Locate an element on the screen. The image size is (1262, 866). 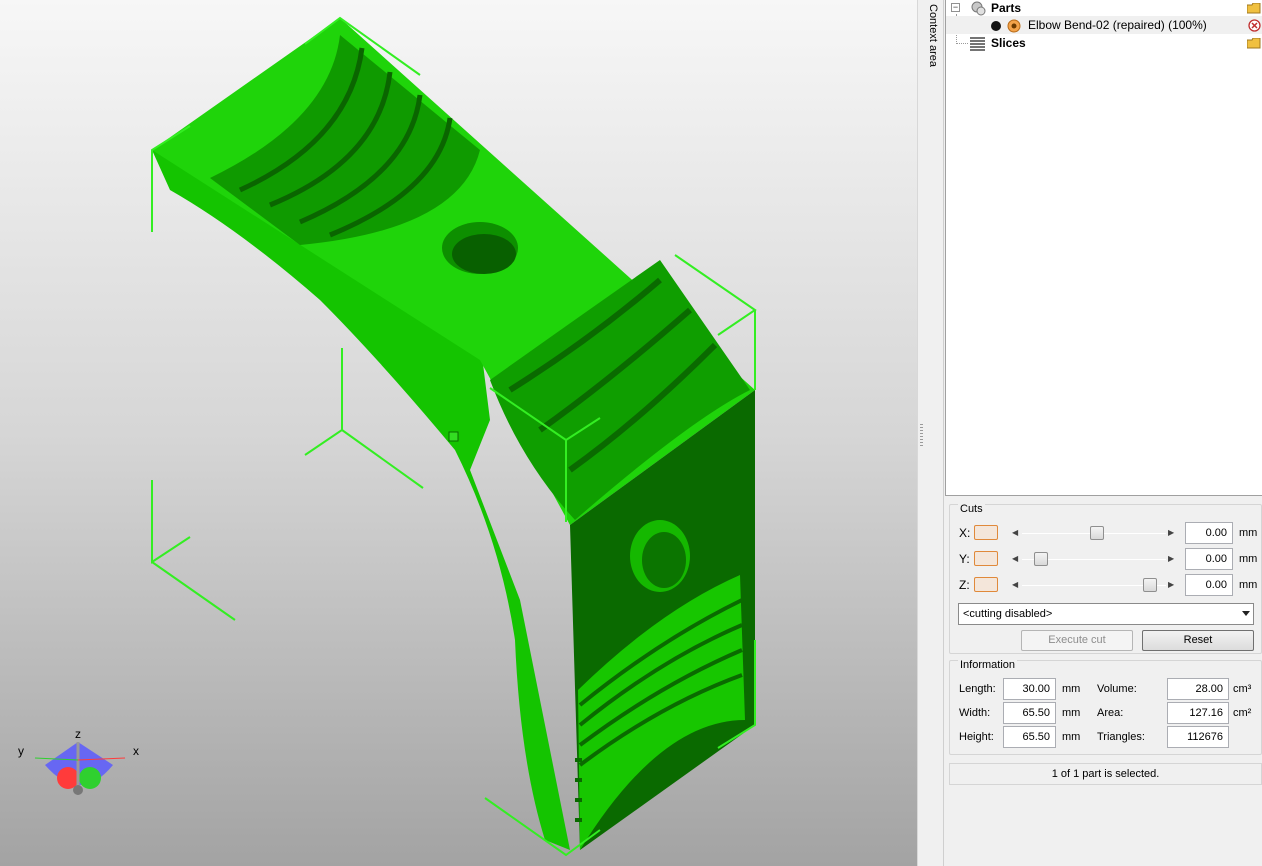
height-unit: mm is located at coordinates (1071, 737).